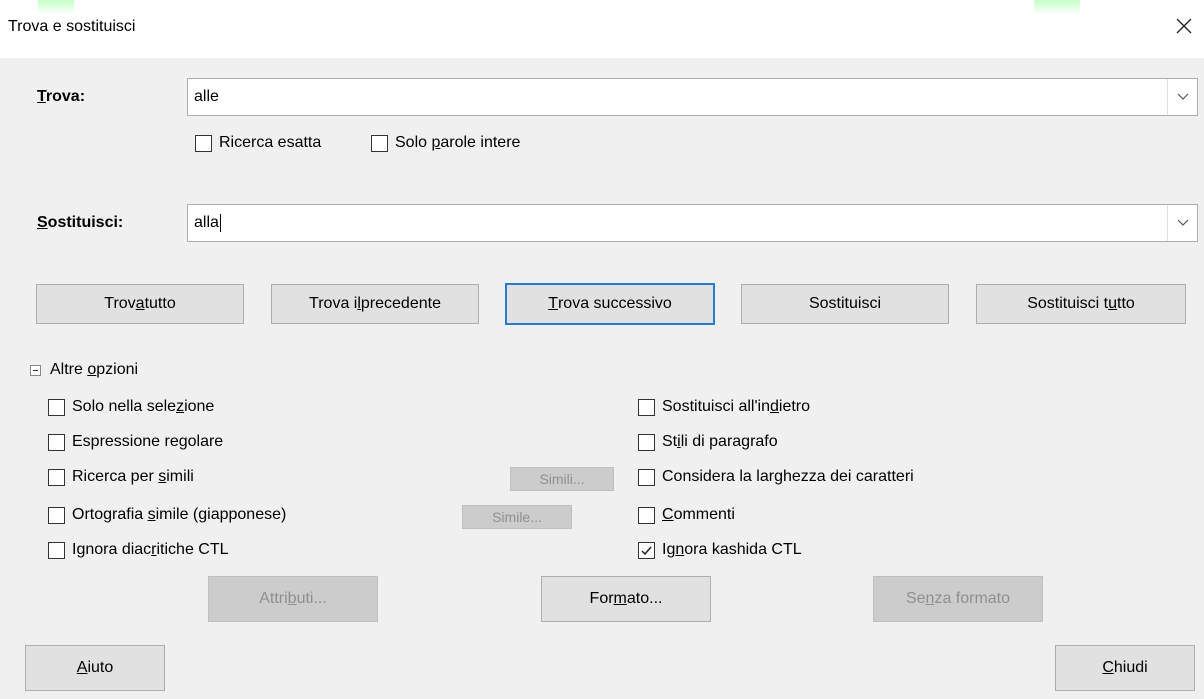 This screenshot has width=1204, height=699. I want to click on more-options-expander: Altre opzioni, so click(84, 370).